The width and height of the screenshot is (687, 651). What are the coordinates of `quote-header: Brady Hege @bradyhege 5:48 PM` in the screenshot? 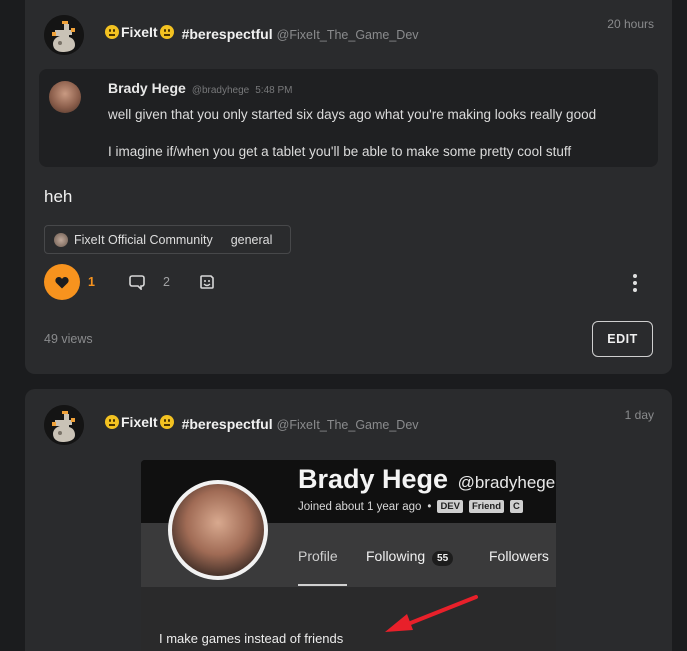 It's located at (200, 88).